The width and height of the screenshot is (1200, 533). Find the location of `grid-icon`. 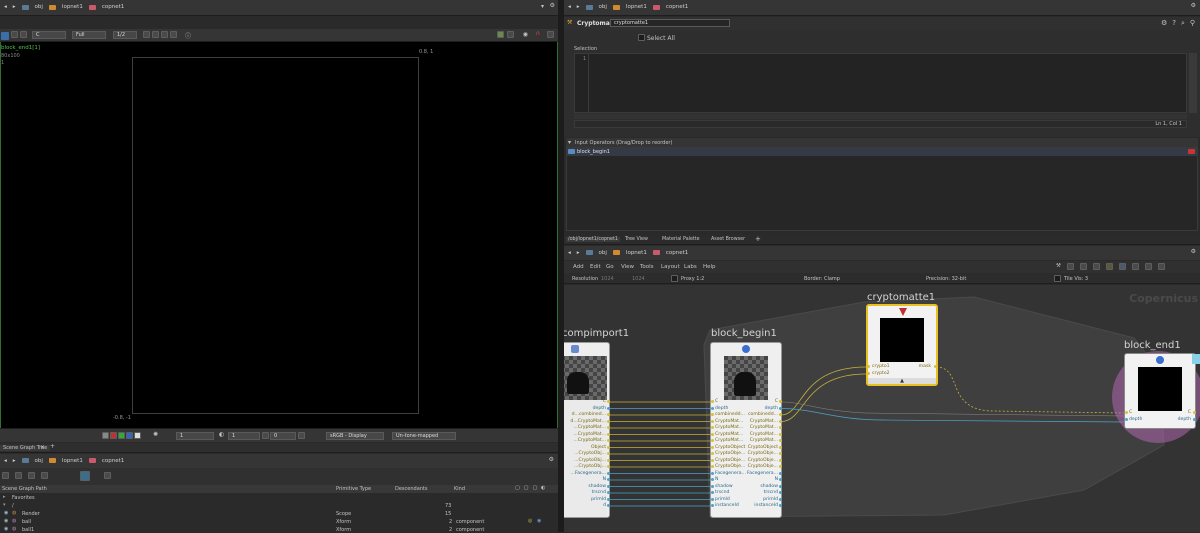

grid-icon is located at coordinates (173, 34).